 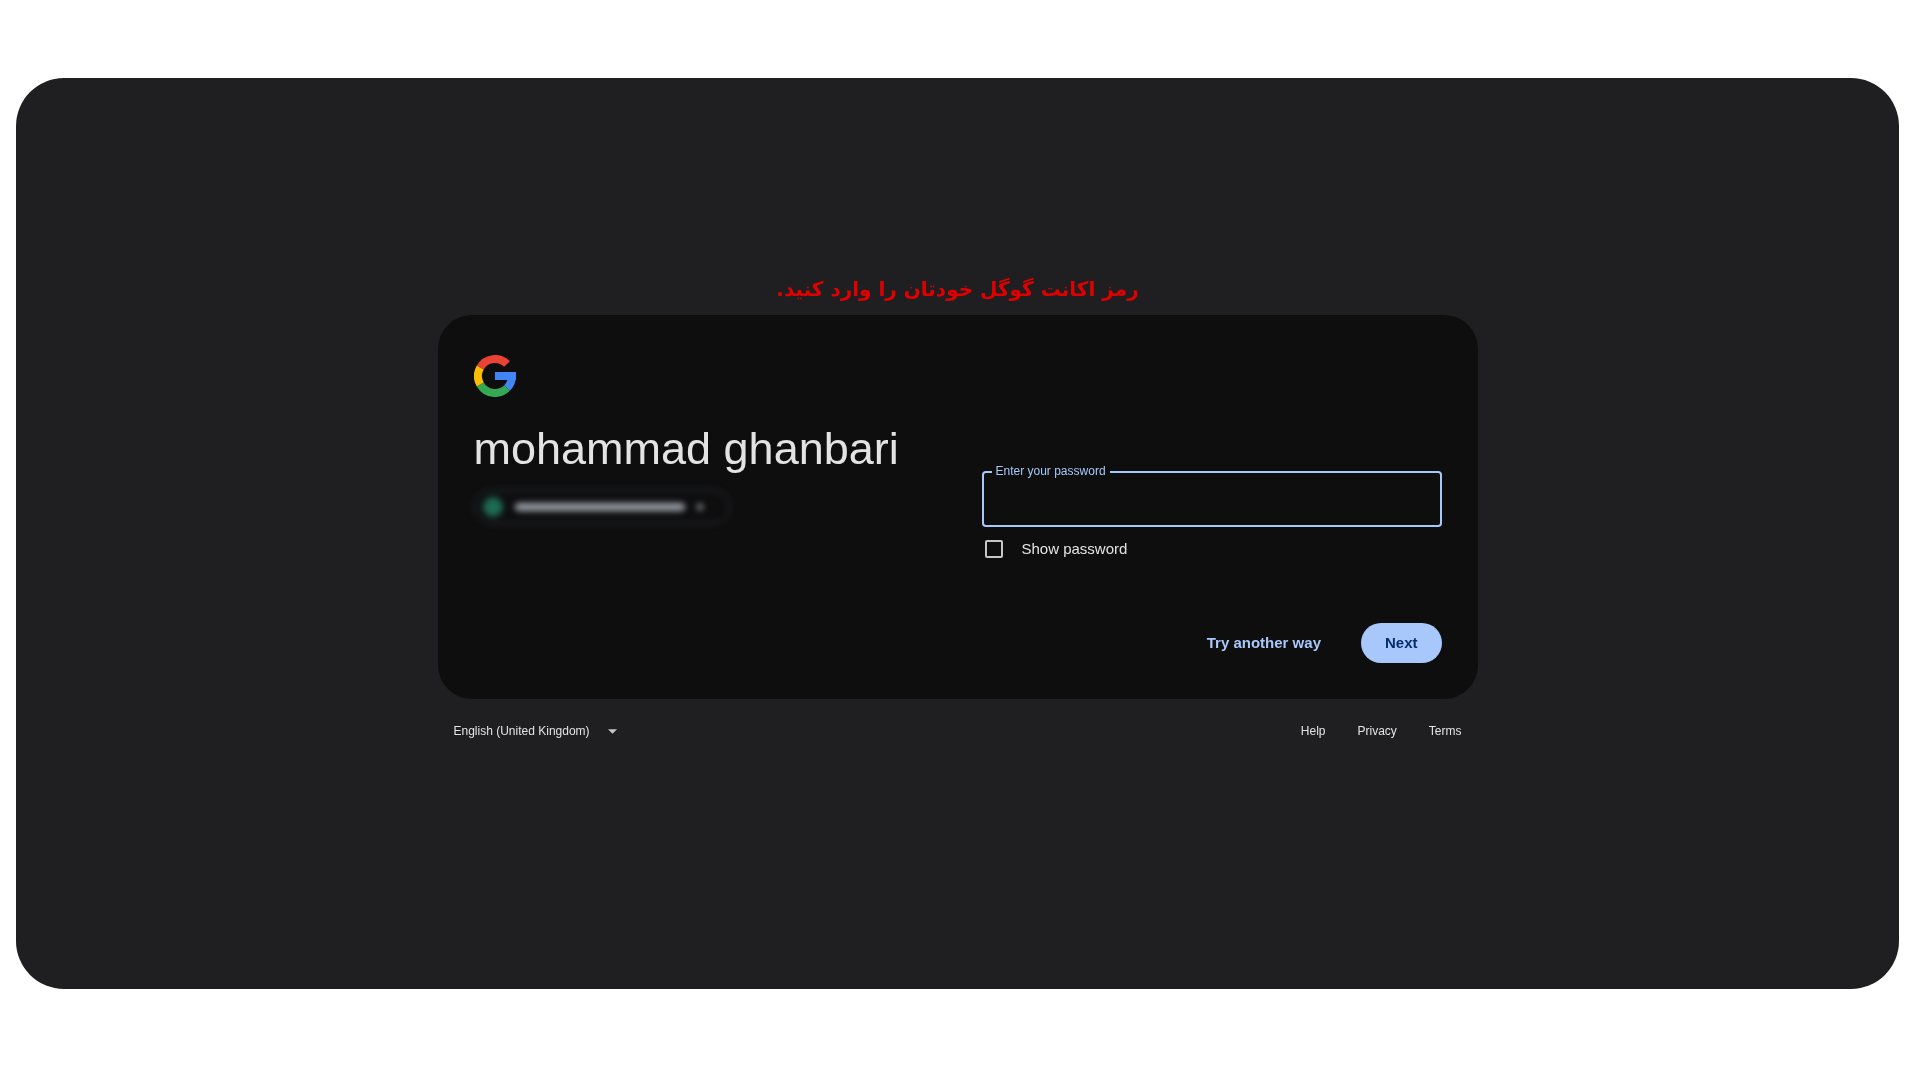 What do you see at coordinates (957, 289) in the screenshot?
I see `instruction-text: رمز اکانت گوگل خودتان را وارد کنید.` at bounding box center [957, 289].